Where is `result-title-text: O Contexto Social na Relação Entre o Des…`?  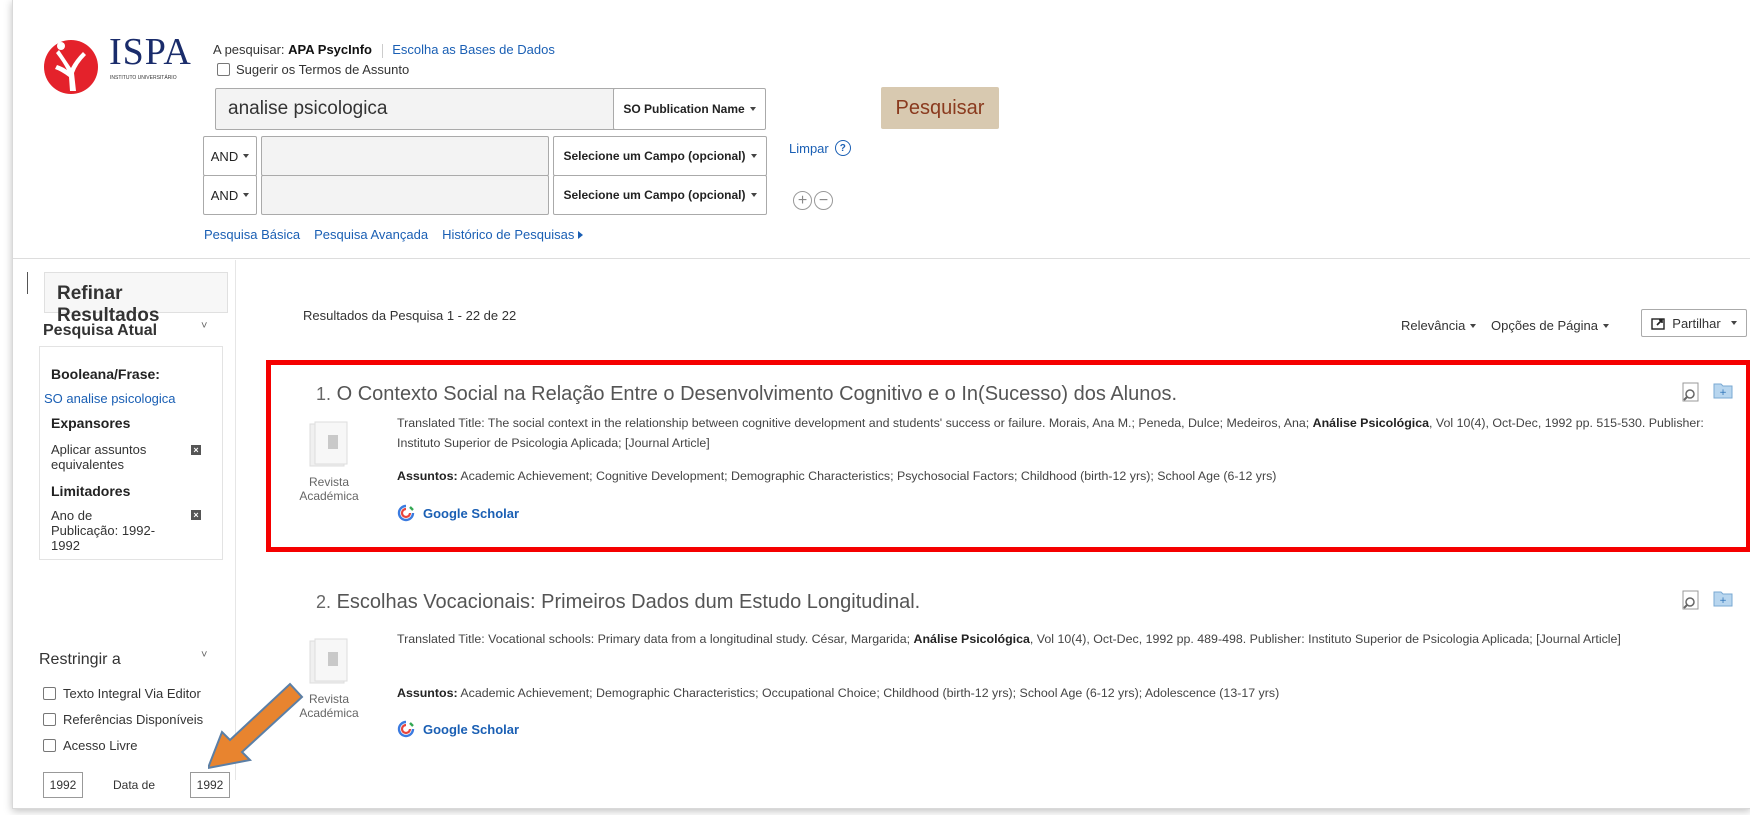
result-title-text: O Contexto Social na Relação Entre o Des… is located at coordinates (757, 394).